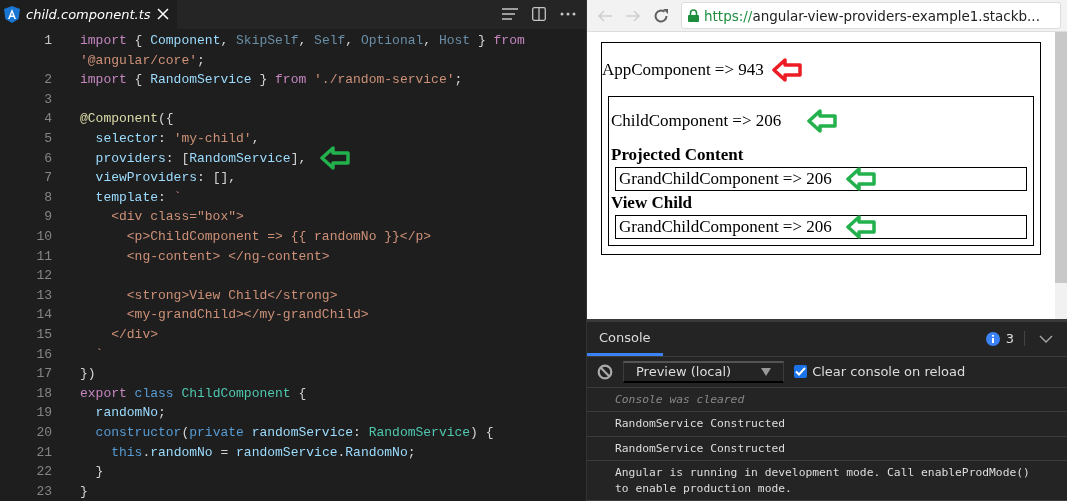 The image size is (1067, 501). Describe the element at coordinates (130, 413) in the screenshot. I see `code-line: randomNo;` at that location.